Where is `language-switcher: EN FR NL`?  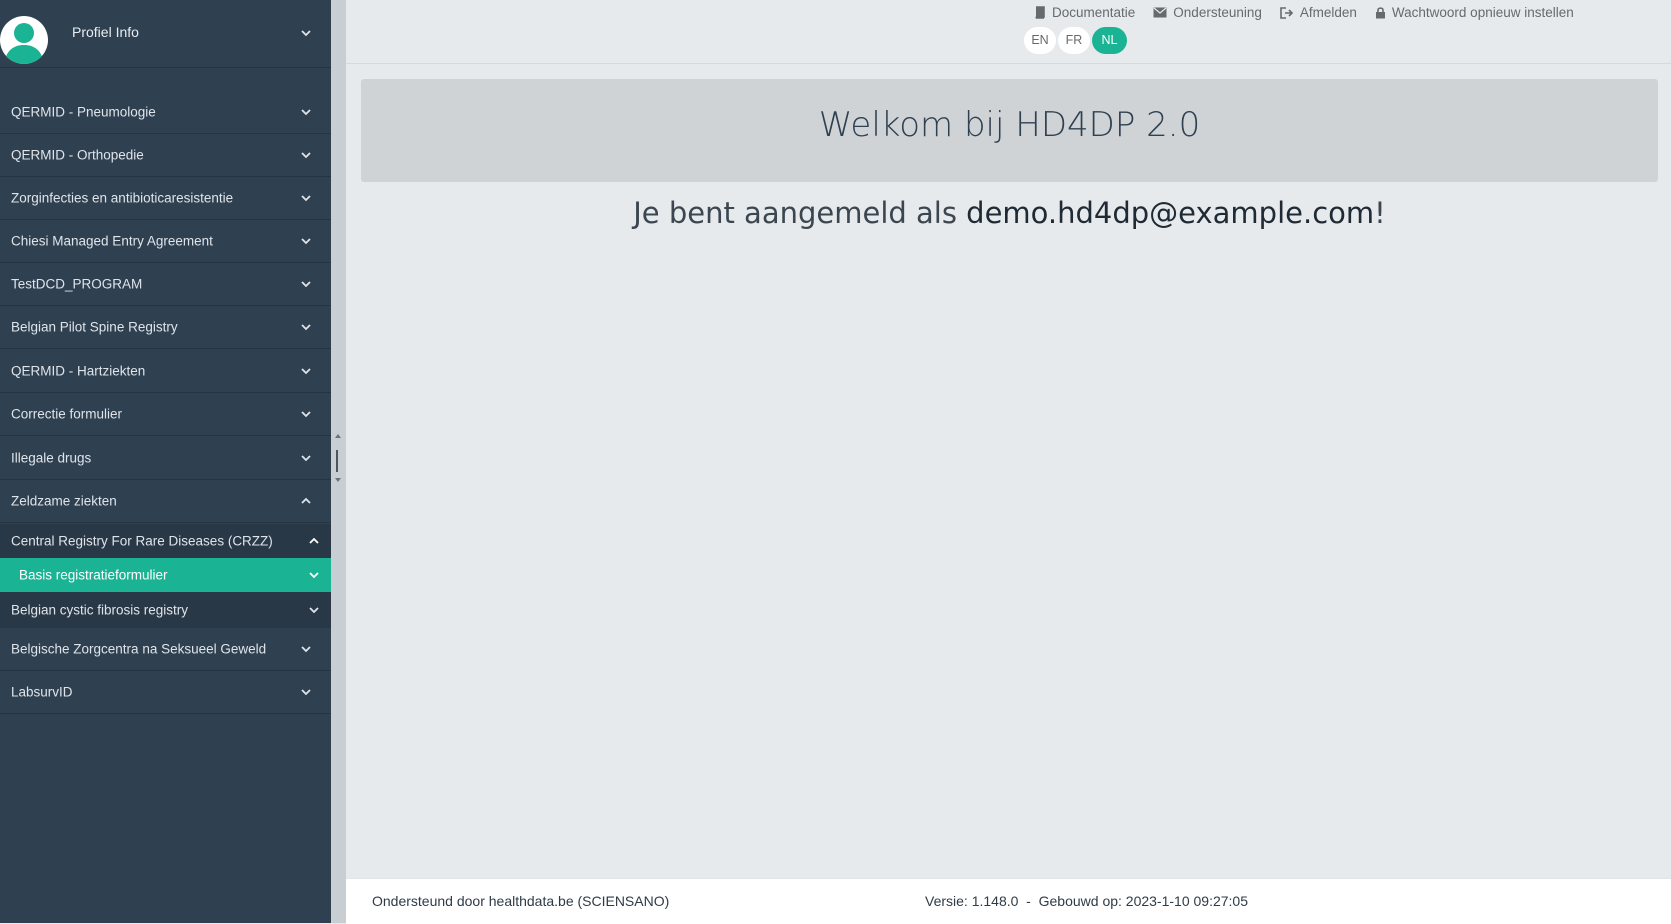 language-switcher: EN FR NL is located at coordinates (1075, 40).